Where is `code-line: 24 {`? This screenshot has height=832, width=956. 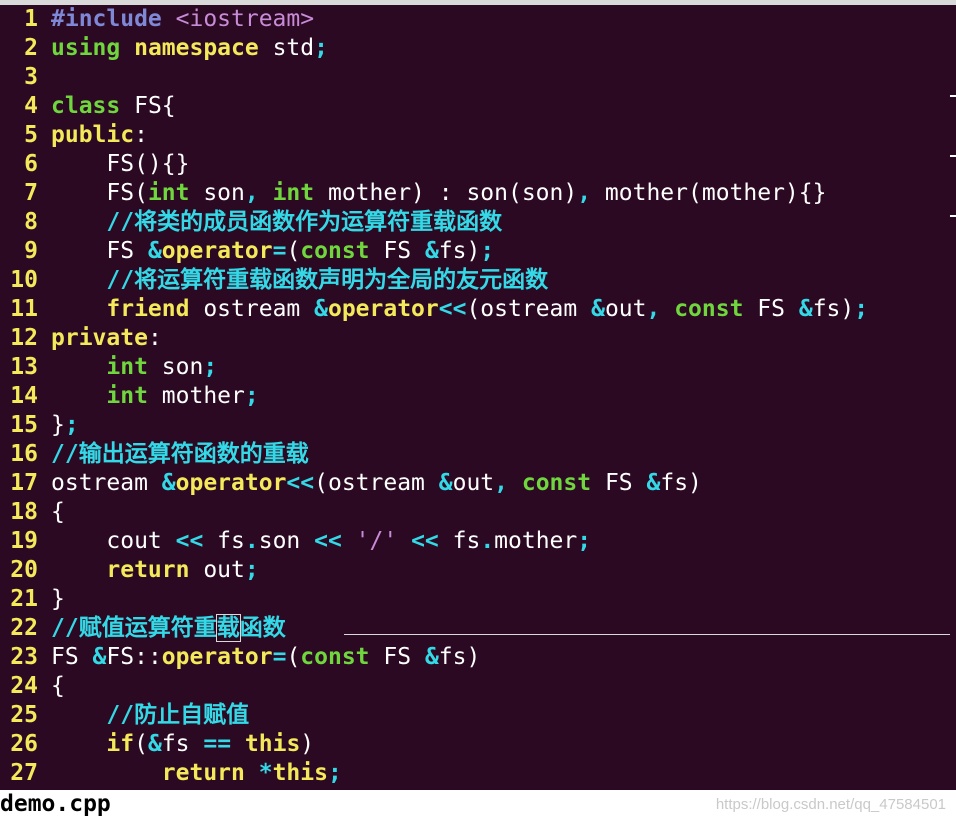 code-line: 24 { is located at coordinates (478, 686).